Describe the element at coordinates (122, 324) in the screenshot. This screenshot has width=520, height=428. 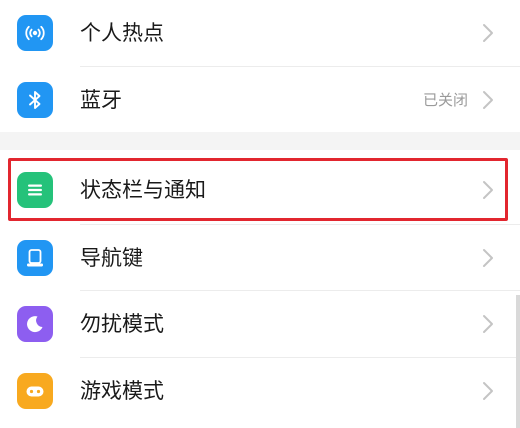
I see `setting-label-do-not-disturb: 勿扰模式` at that location.